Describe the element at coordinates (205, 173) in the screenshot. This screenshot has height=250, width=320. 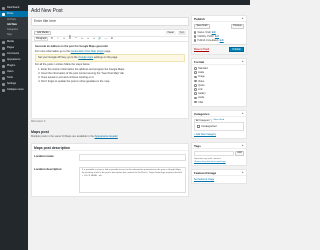
I see `featured-image-title: Featured Image` at that location.